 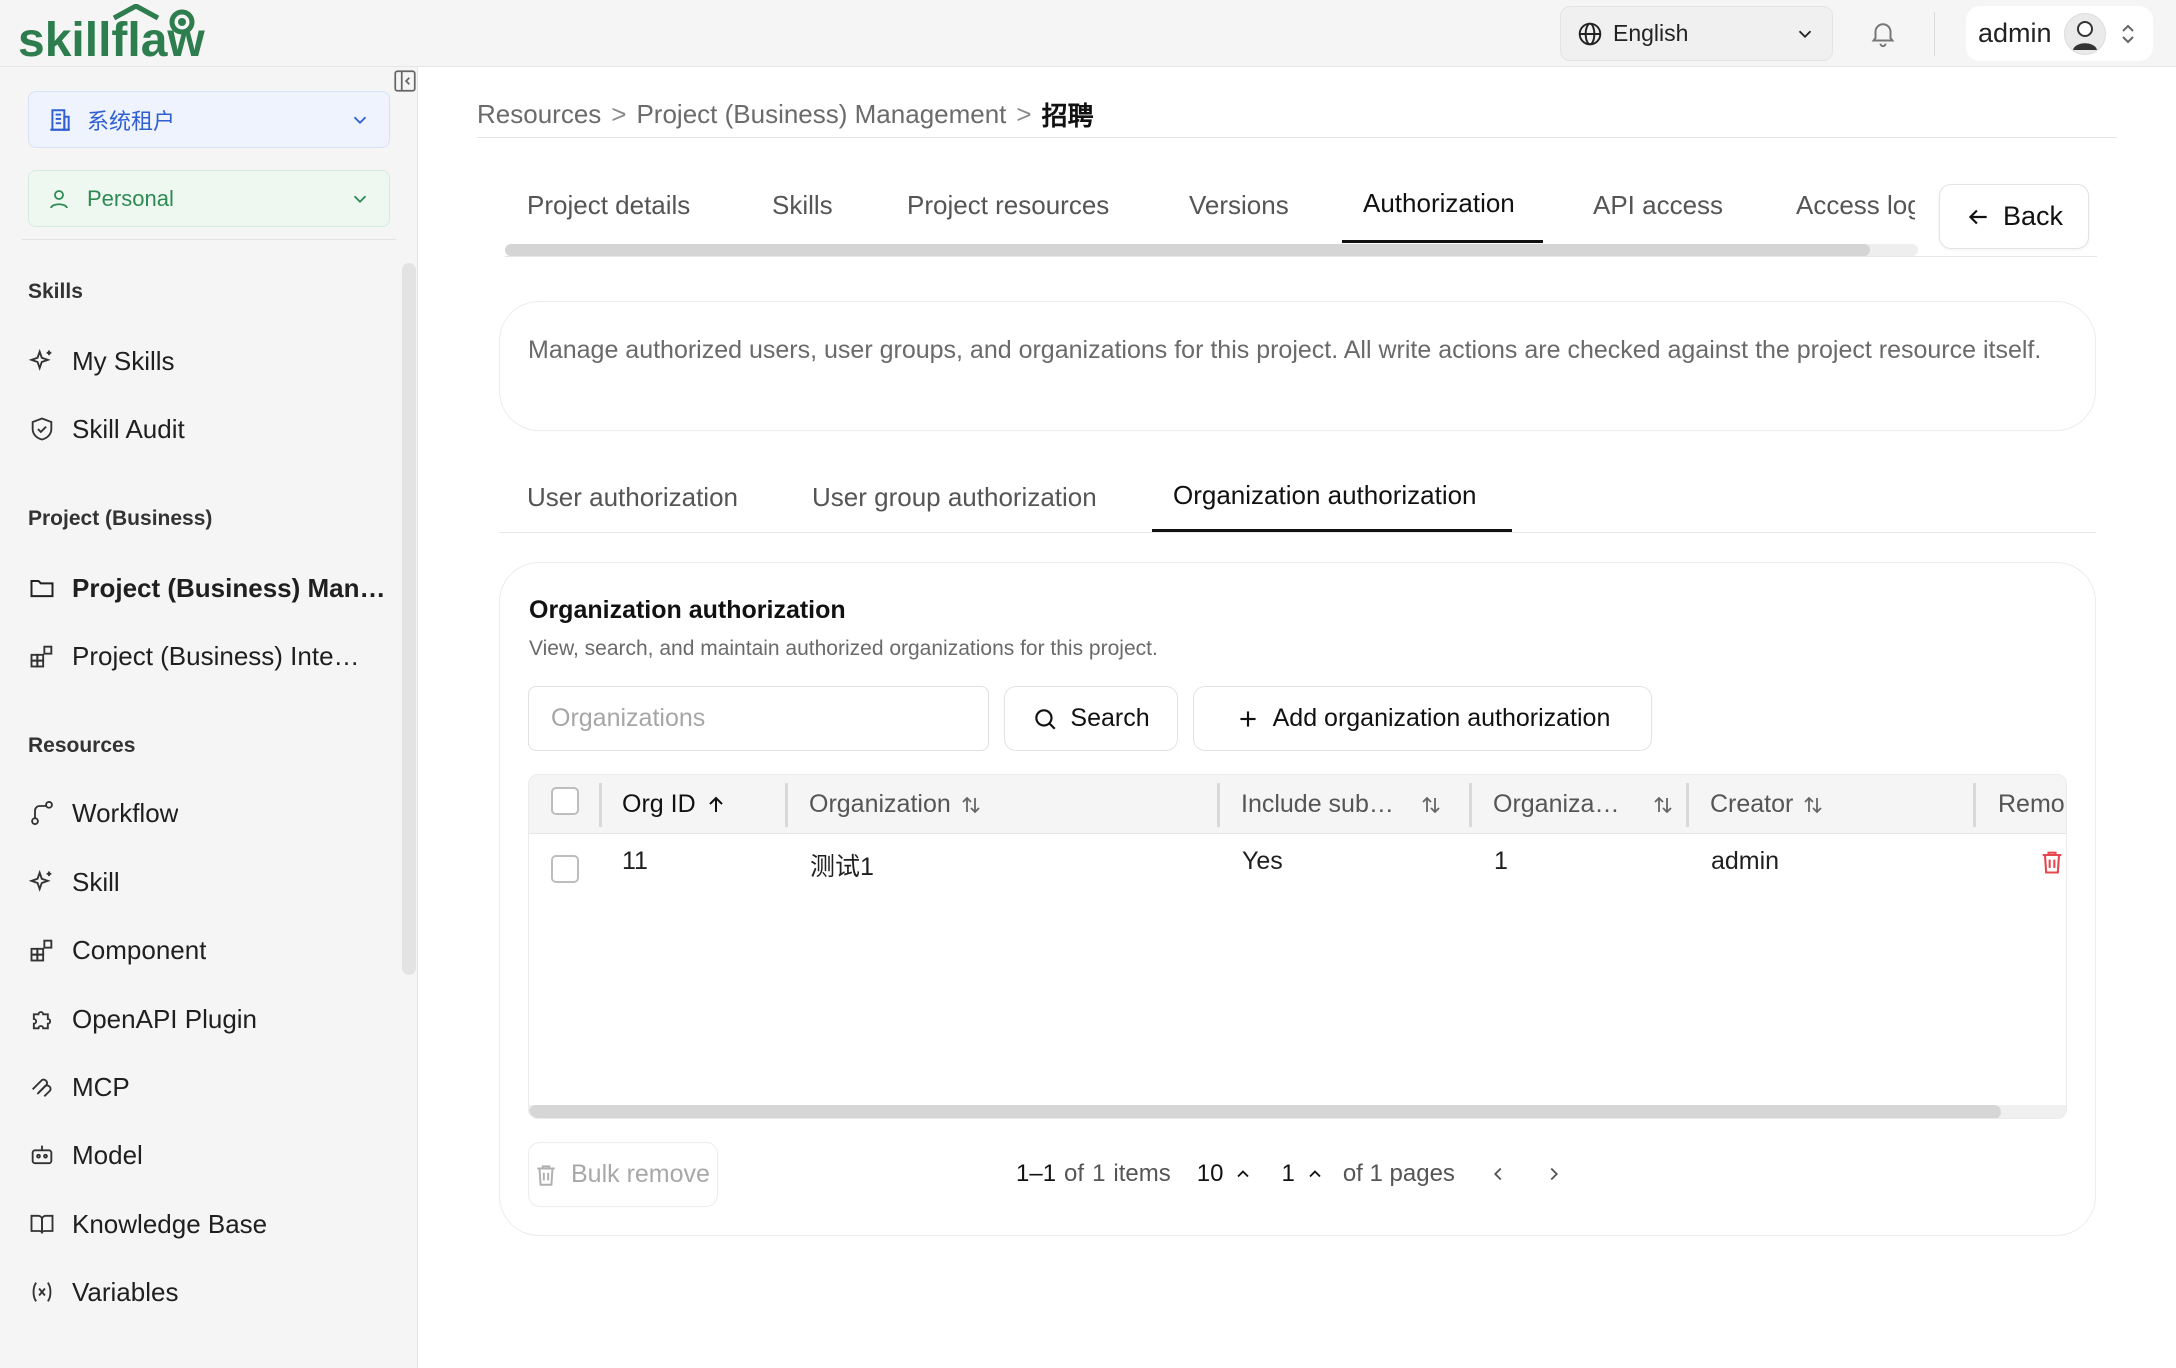 I want to click on pagination: 1–1 of 1 items 10 1 of 1 pages, so click(x=1290, y=1174).